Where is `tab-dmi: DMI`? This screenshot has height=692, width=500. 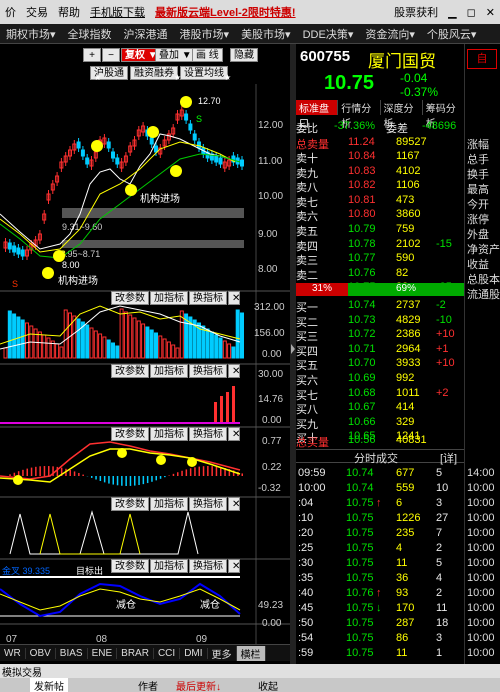
tab-dmi: DMI is located at coordinates (194, 653).